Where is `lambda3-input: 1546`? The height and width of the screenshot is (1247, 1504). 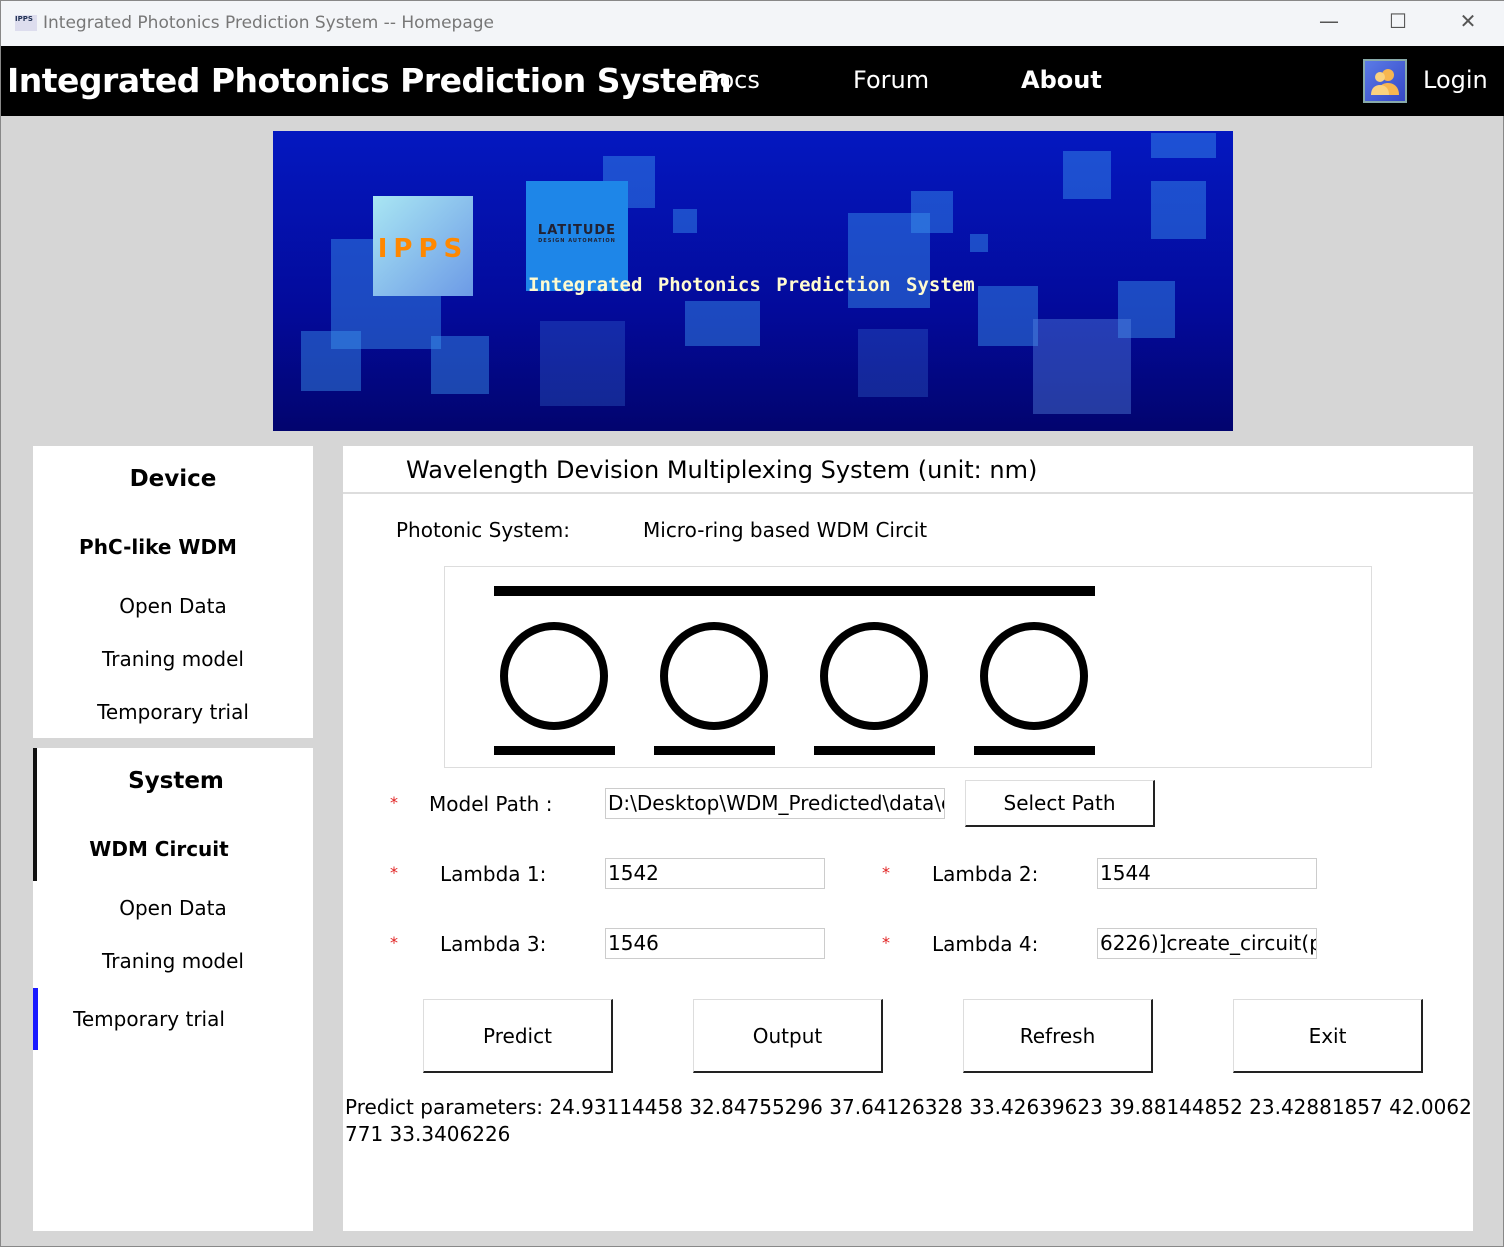
lambda3-input: 1546 is located at coordinates (715, 943).